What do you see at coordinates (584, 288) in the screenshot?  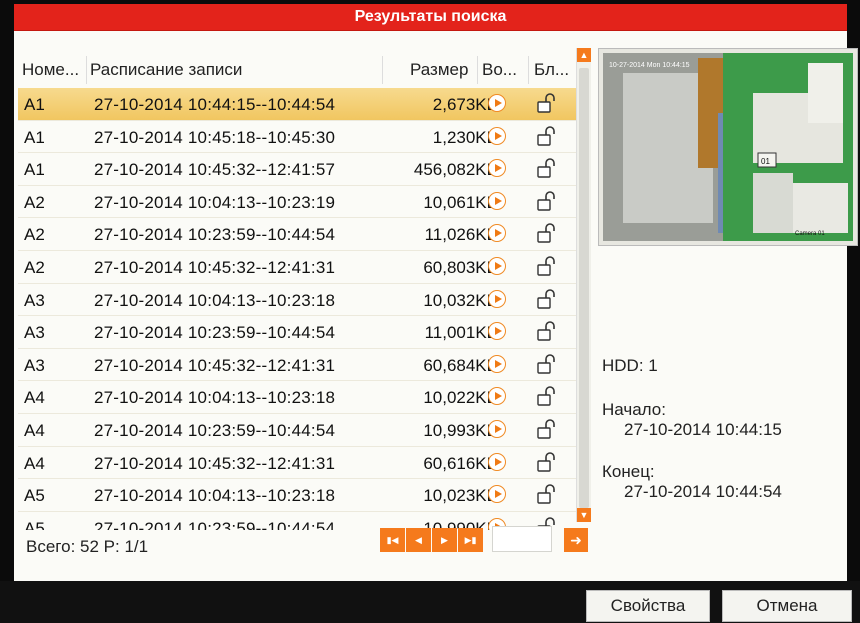 I see `scrollbar-thumb` at bounding box center [584, 288].